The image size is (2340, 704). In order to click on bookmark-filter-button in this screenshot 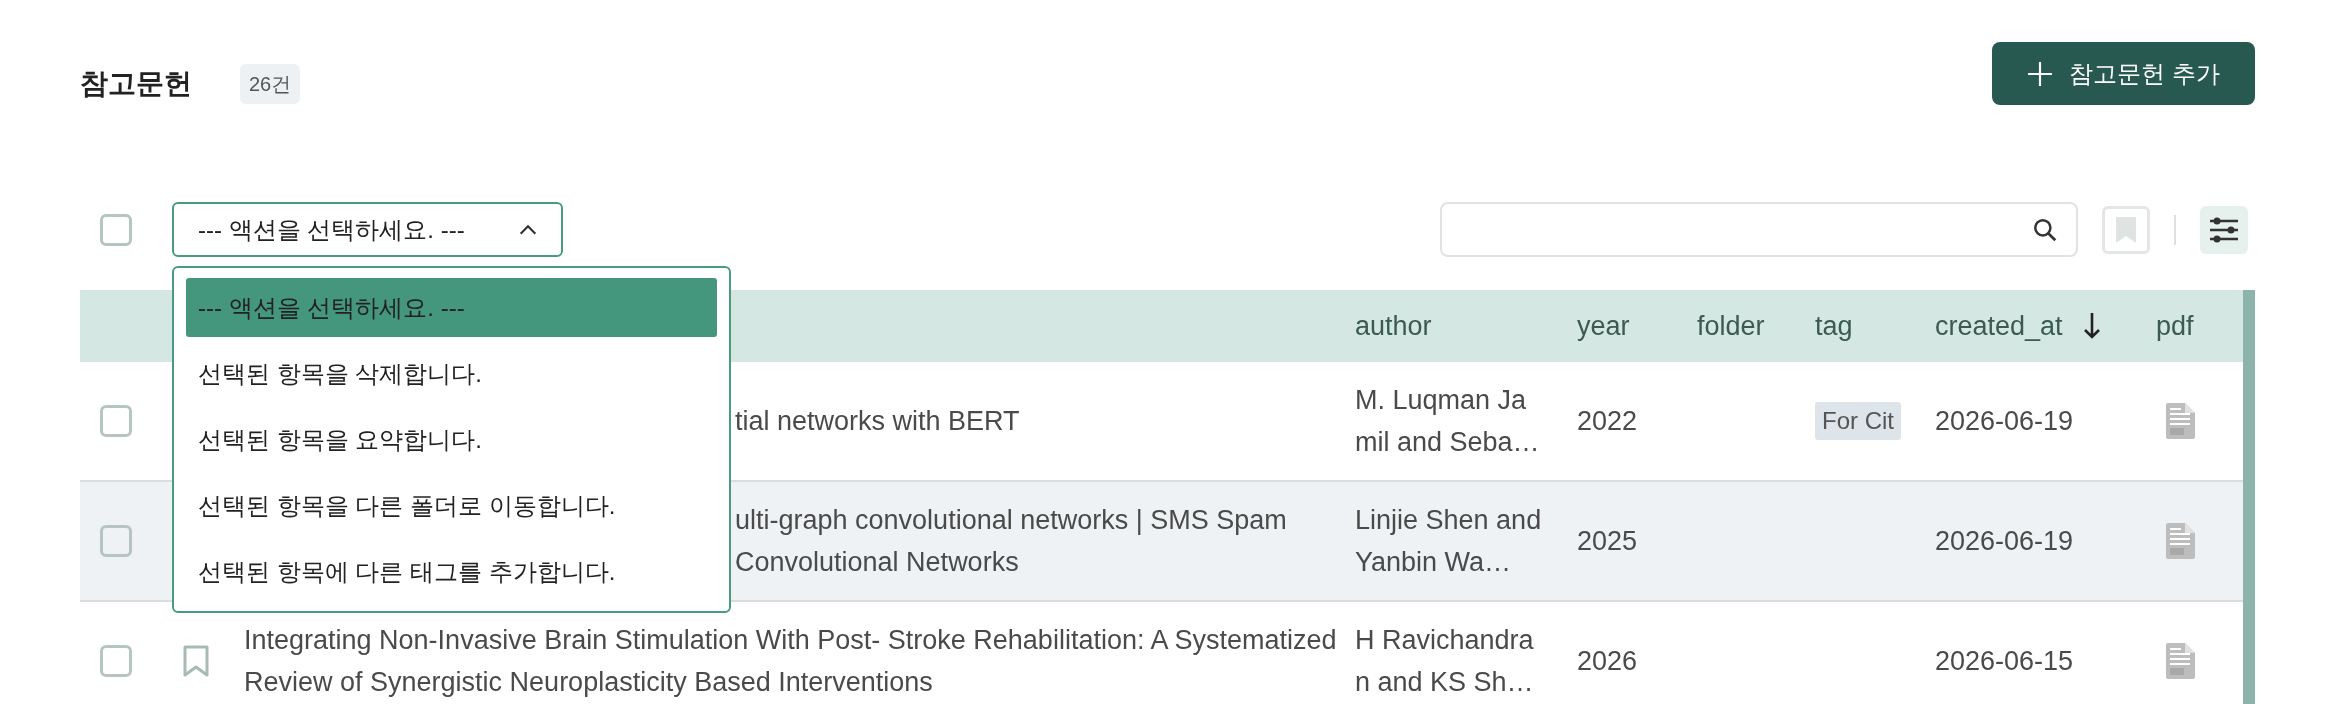, I will do `click(2126, 229)`.